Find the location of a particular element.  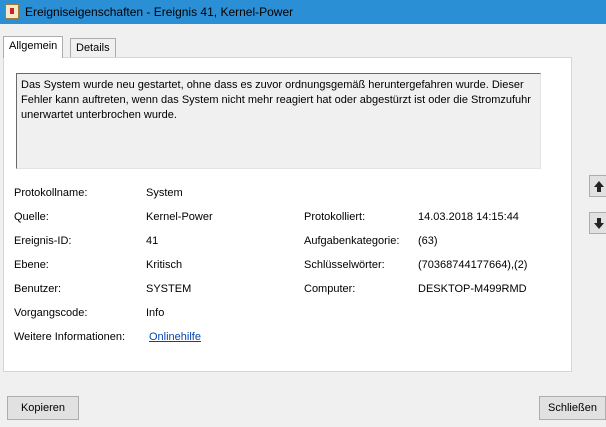

aufgabenkategorie-value: (63) is located at coordinates (428, 241).